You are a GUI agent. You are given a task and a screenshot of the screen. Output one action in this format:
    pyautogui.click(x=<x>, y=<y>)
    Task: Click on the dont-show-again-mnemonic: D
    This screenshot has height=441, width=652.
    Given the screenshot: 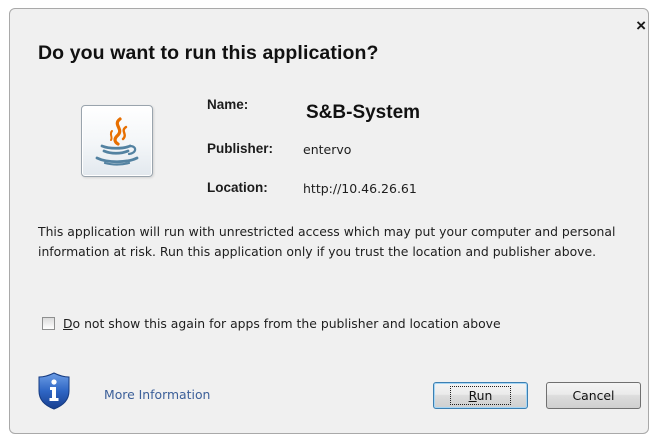 What is the action you would take?
    pyautogui.click(x=68, y=323)
    